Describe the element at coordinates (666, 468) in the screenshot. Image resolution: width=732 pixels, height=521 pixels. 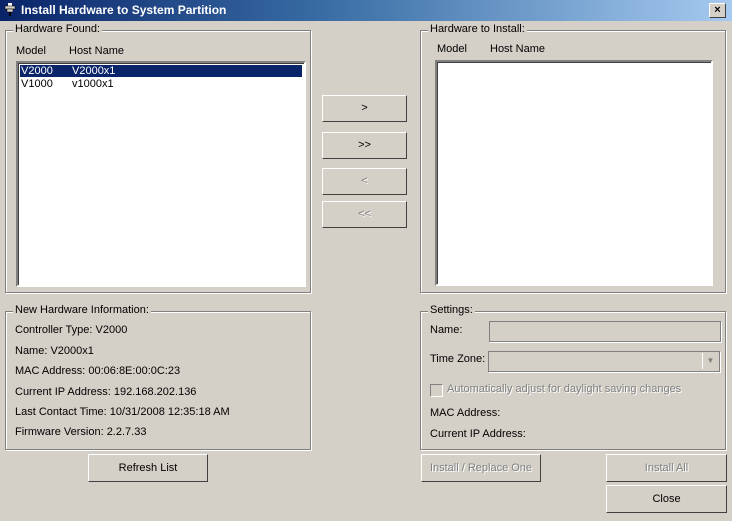
I see `install-all-button: Install All` at that location.